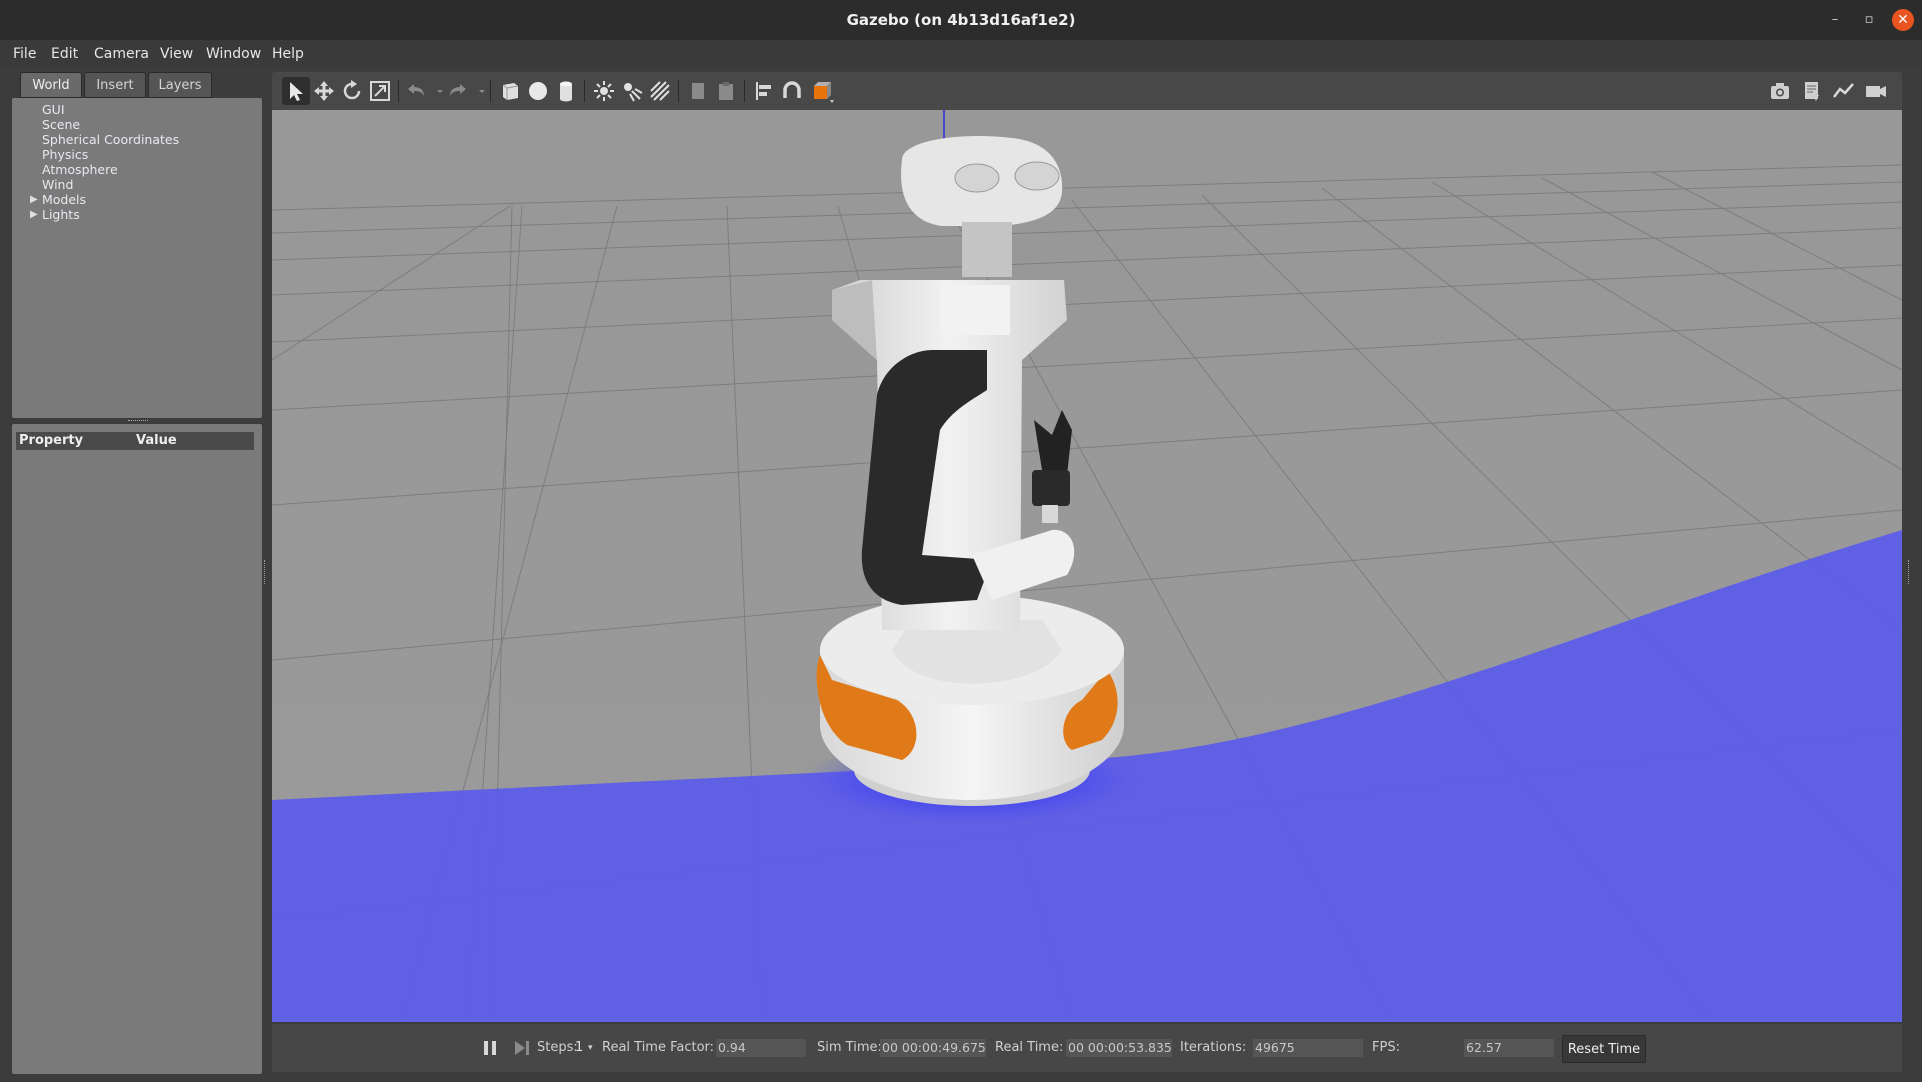 The width and height of the screenshot is (1922, 1082). What do you see at coordinates (61, 214) in the screenshot?
I see `tree-item-lights: Lights` at bounding box center [61, 214].